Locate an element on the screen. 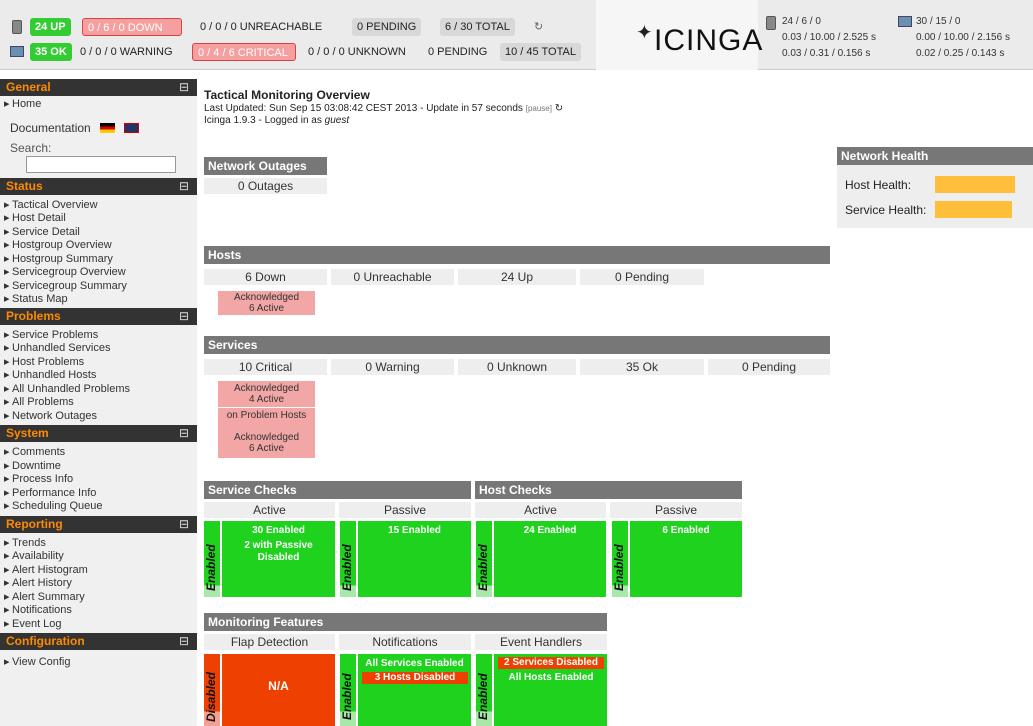 The height and width of the screenshot is (726, 1033). german-flag-icon is located at coordinates (108, 128).